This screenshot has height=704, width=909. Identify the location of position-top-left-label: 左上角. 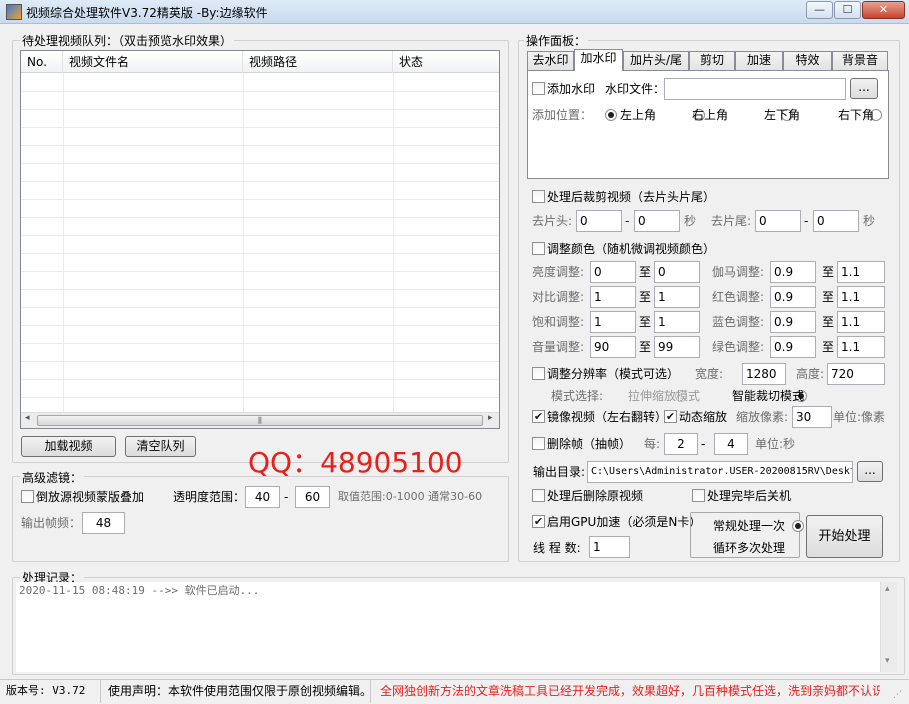
(638, 115).